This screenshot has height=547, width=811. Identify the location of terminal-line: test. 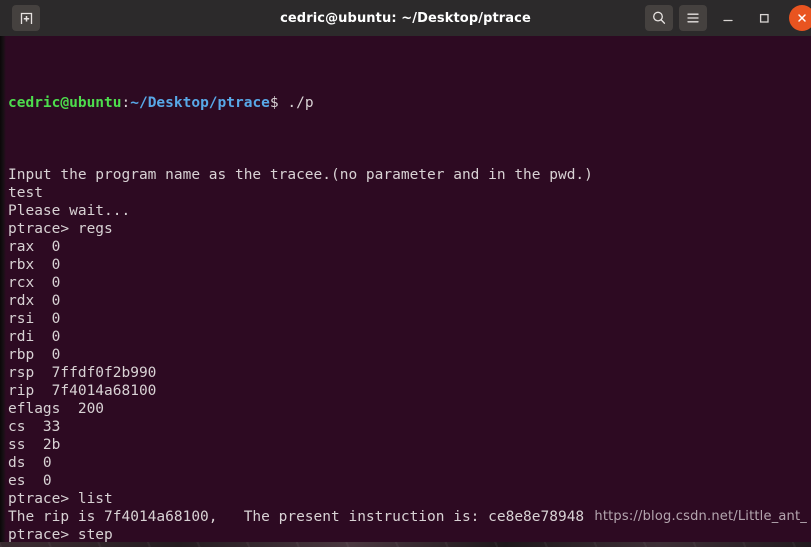
(25, 193).